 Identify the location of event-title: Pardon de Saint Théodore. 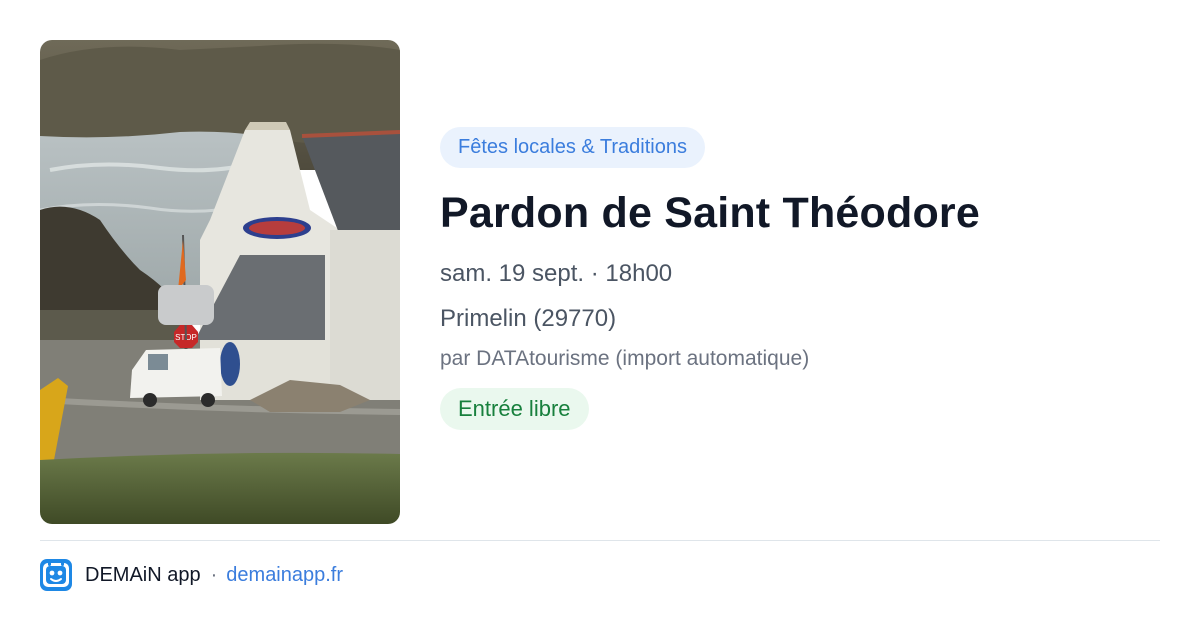
(710, 213).